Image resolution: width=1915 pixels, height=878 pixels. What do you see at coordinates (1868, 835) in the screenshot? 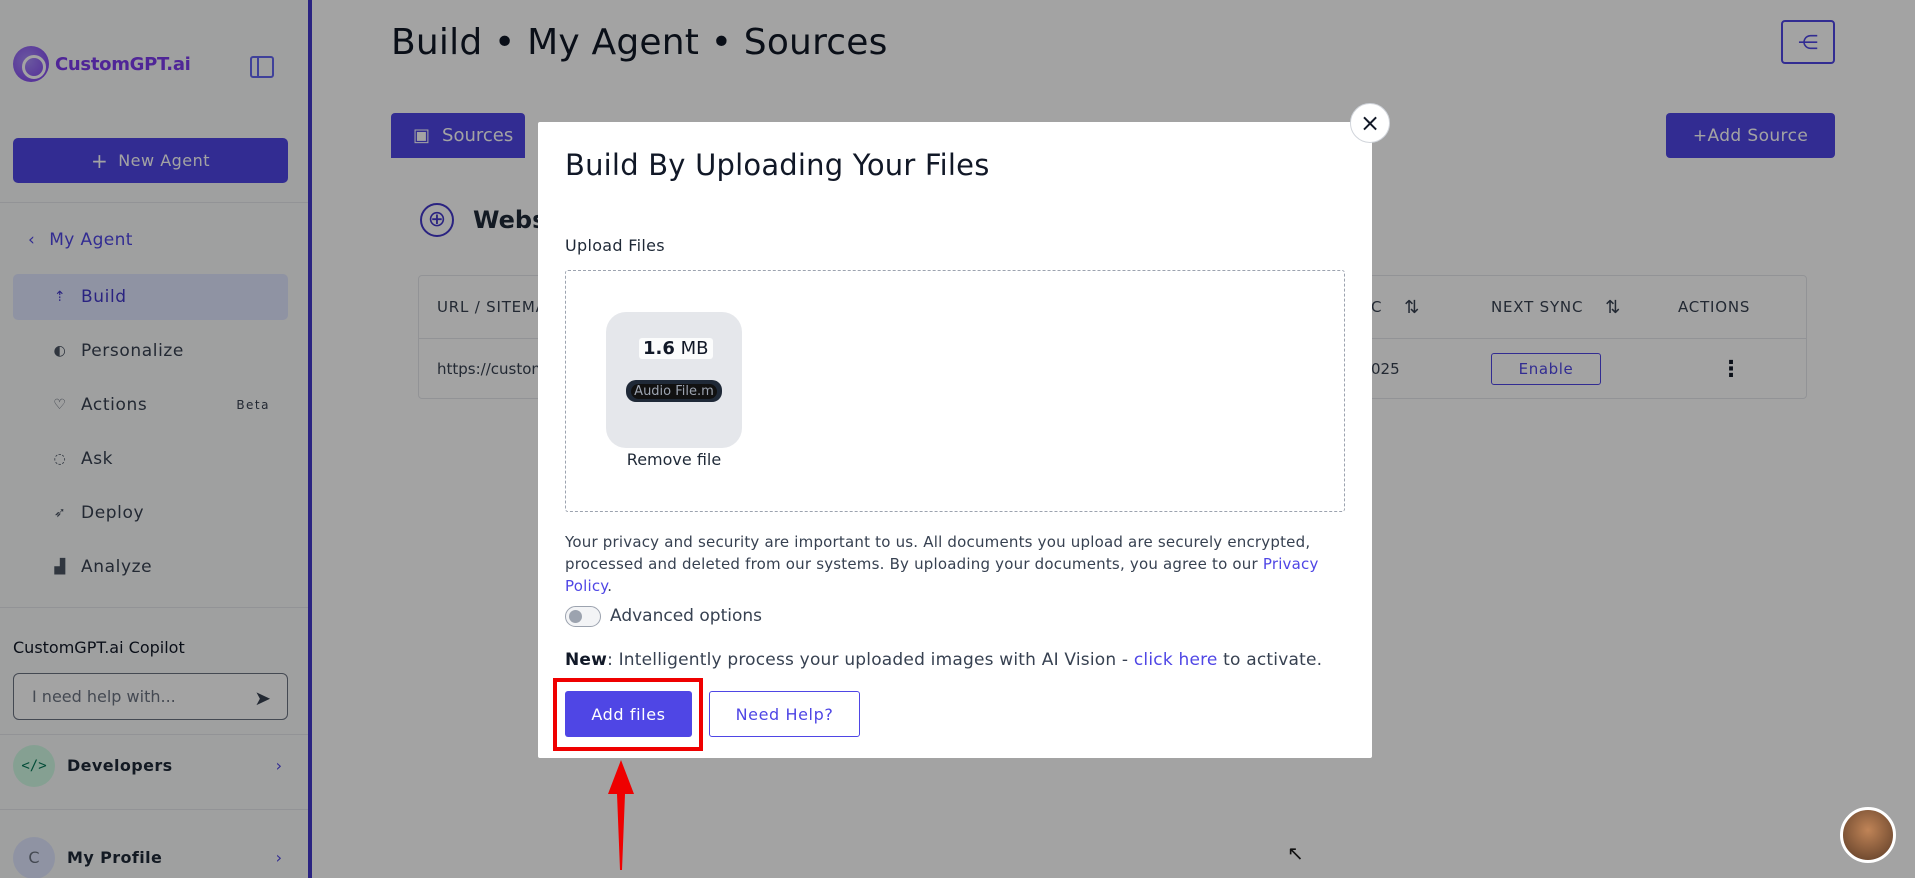
I see `support-chat-avatar` at bounding box center [1868, 835].